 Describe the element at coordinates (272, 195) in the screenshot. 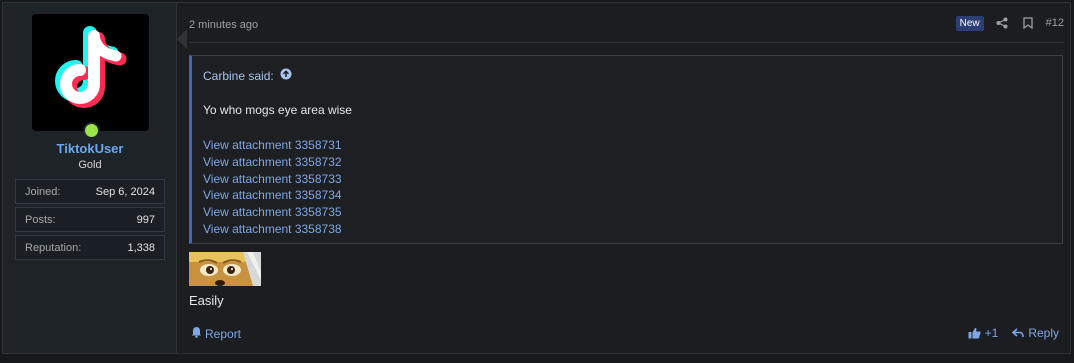

I see `attachment-link: View attachment 3358734` at that location.